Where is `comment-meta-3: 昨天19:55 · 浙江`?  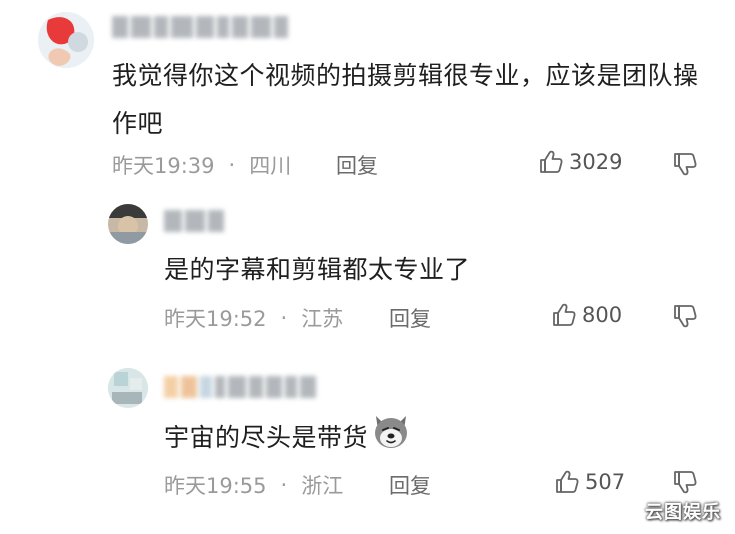
comment-meta-3: 昨天19:55 · 浙江 is located at coordinates (253, 485).